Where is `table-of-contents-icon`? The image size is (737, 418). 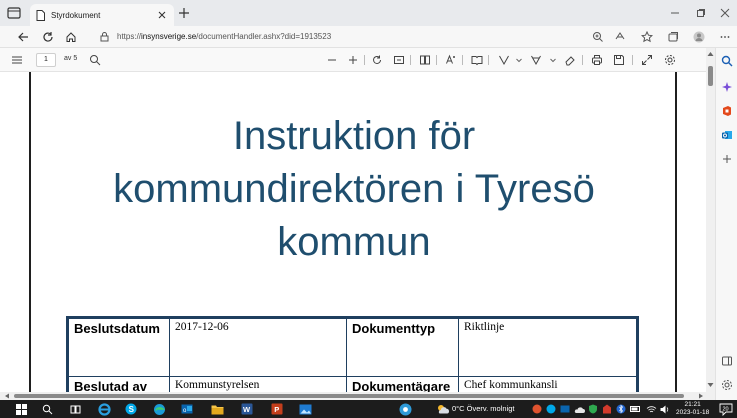
table-of-contents-icon is located at coordinates (17, 60).